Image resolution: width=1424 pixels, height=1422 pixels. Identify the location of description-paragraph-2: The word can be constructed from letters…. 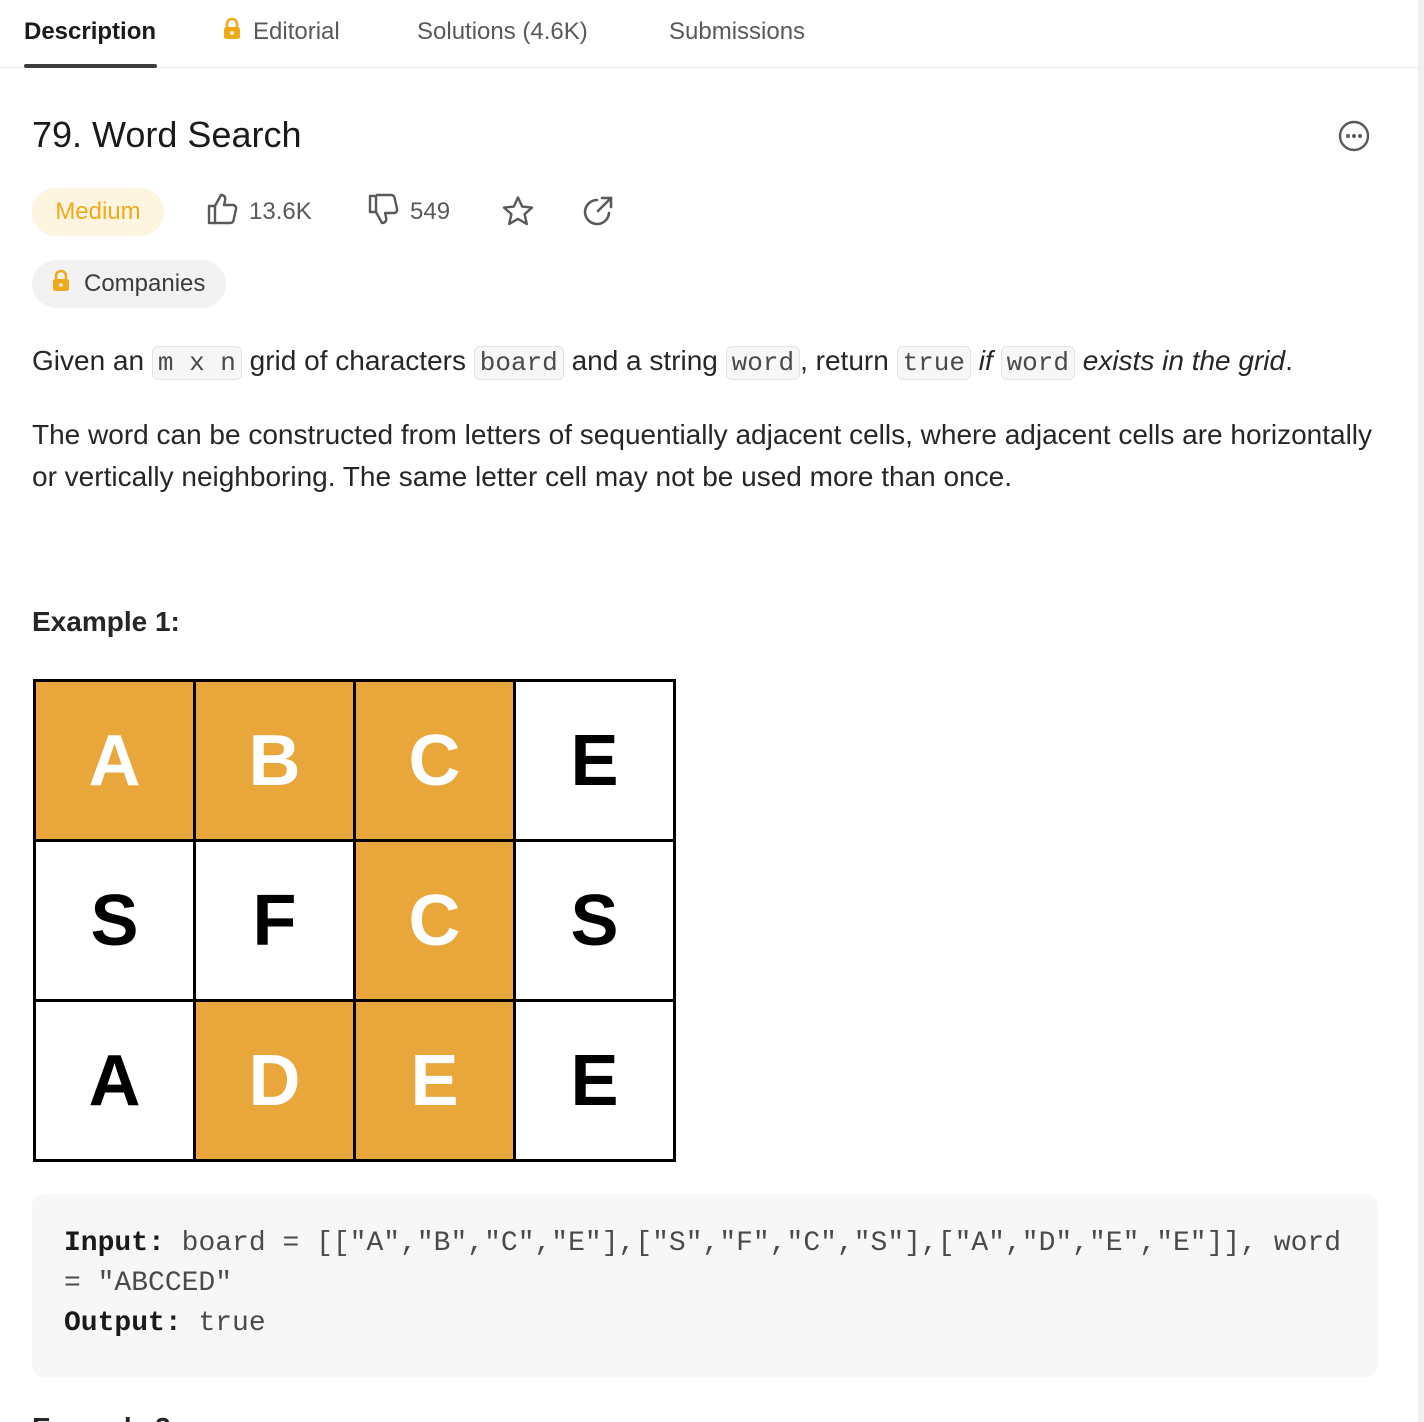
(702, 455).